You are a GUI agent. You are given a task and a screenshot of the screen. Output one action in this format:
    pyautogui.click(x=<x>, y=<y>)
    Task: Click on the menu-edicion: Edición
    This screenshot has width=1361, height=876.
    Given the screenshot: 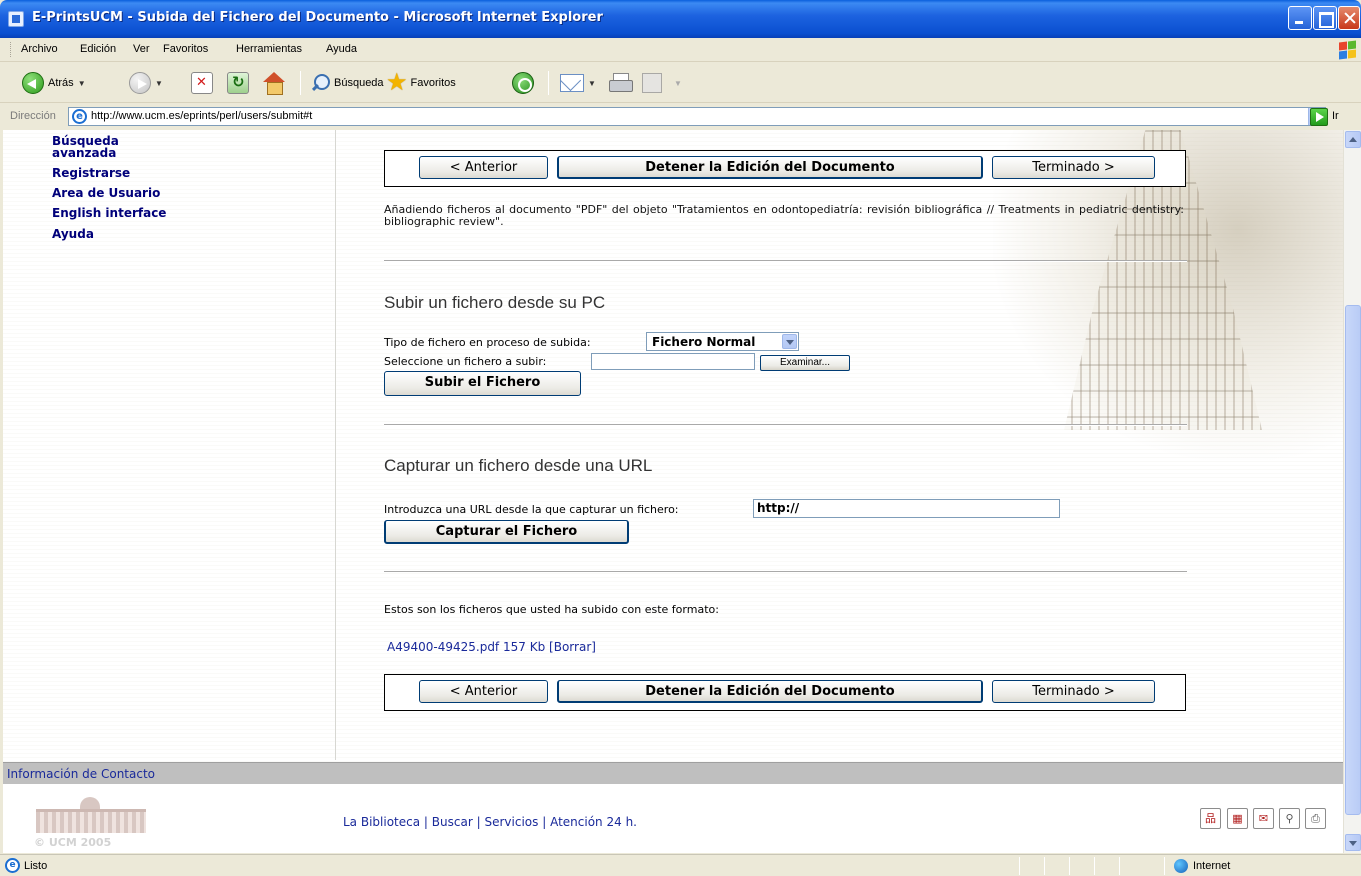 What is the action you would take?
    pyautogui.click(x=98, y=49)
    